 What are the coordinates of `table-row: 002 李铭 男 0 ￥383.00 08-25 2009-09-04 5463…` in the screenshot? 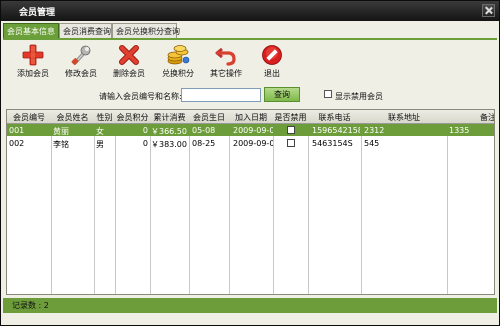 It's located at (250, 143).